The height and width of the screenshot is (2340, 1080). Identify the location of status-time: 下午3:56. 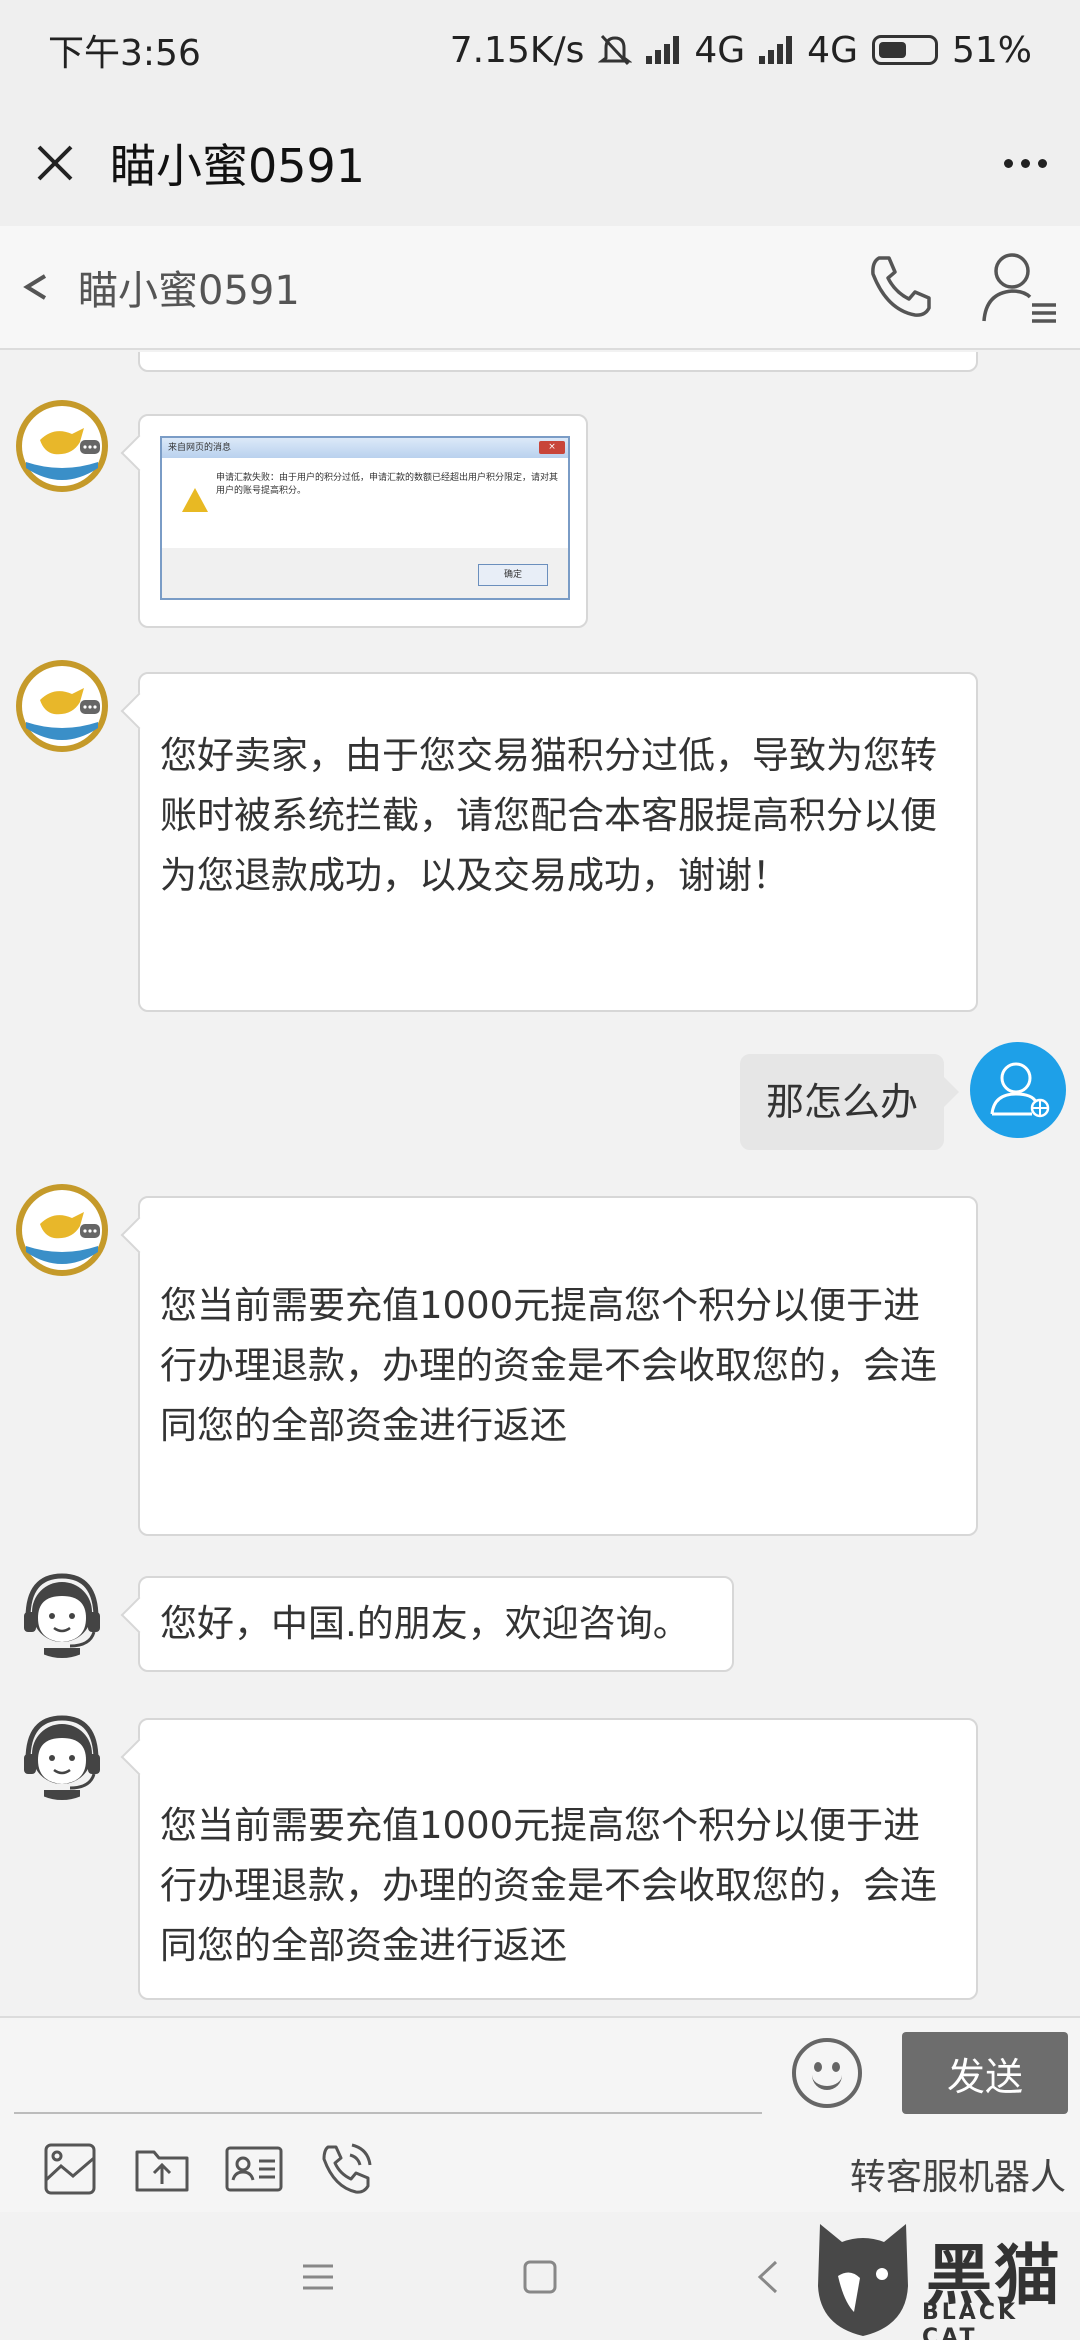
(124, 53).